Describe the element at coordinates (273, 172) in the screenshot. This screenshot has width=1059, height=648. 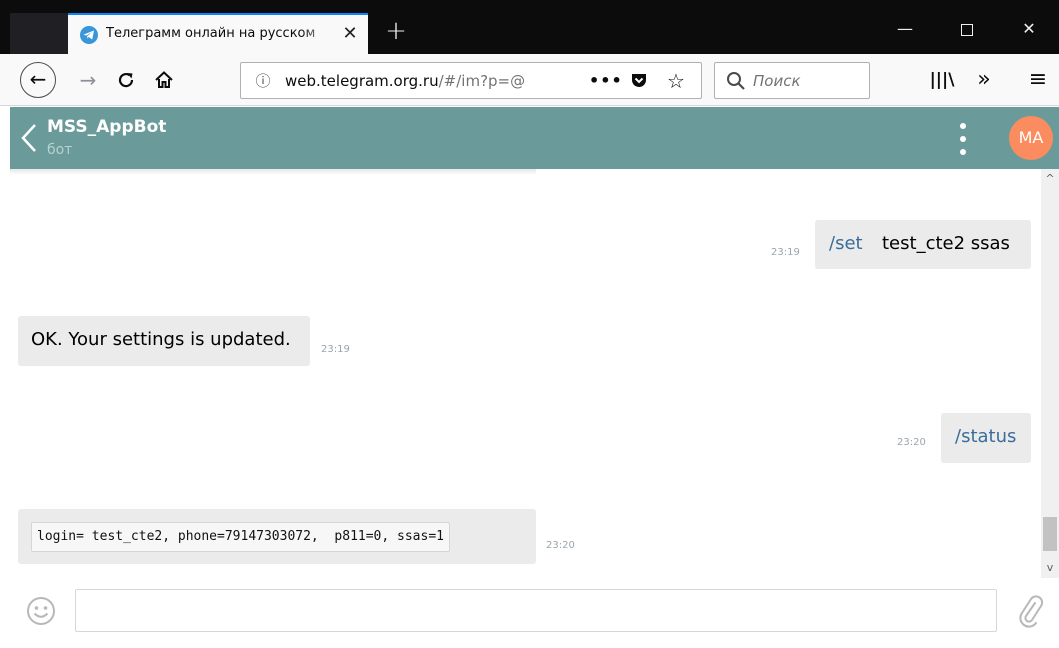
I see `previous-message-edge` at that location.